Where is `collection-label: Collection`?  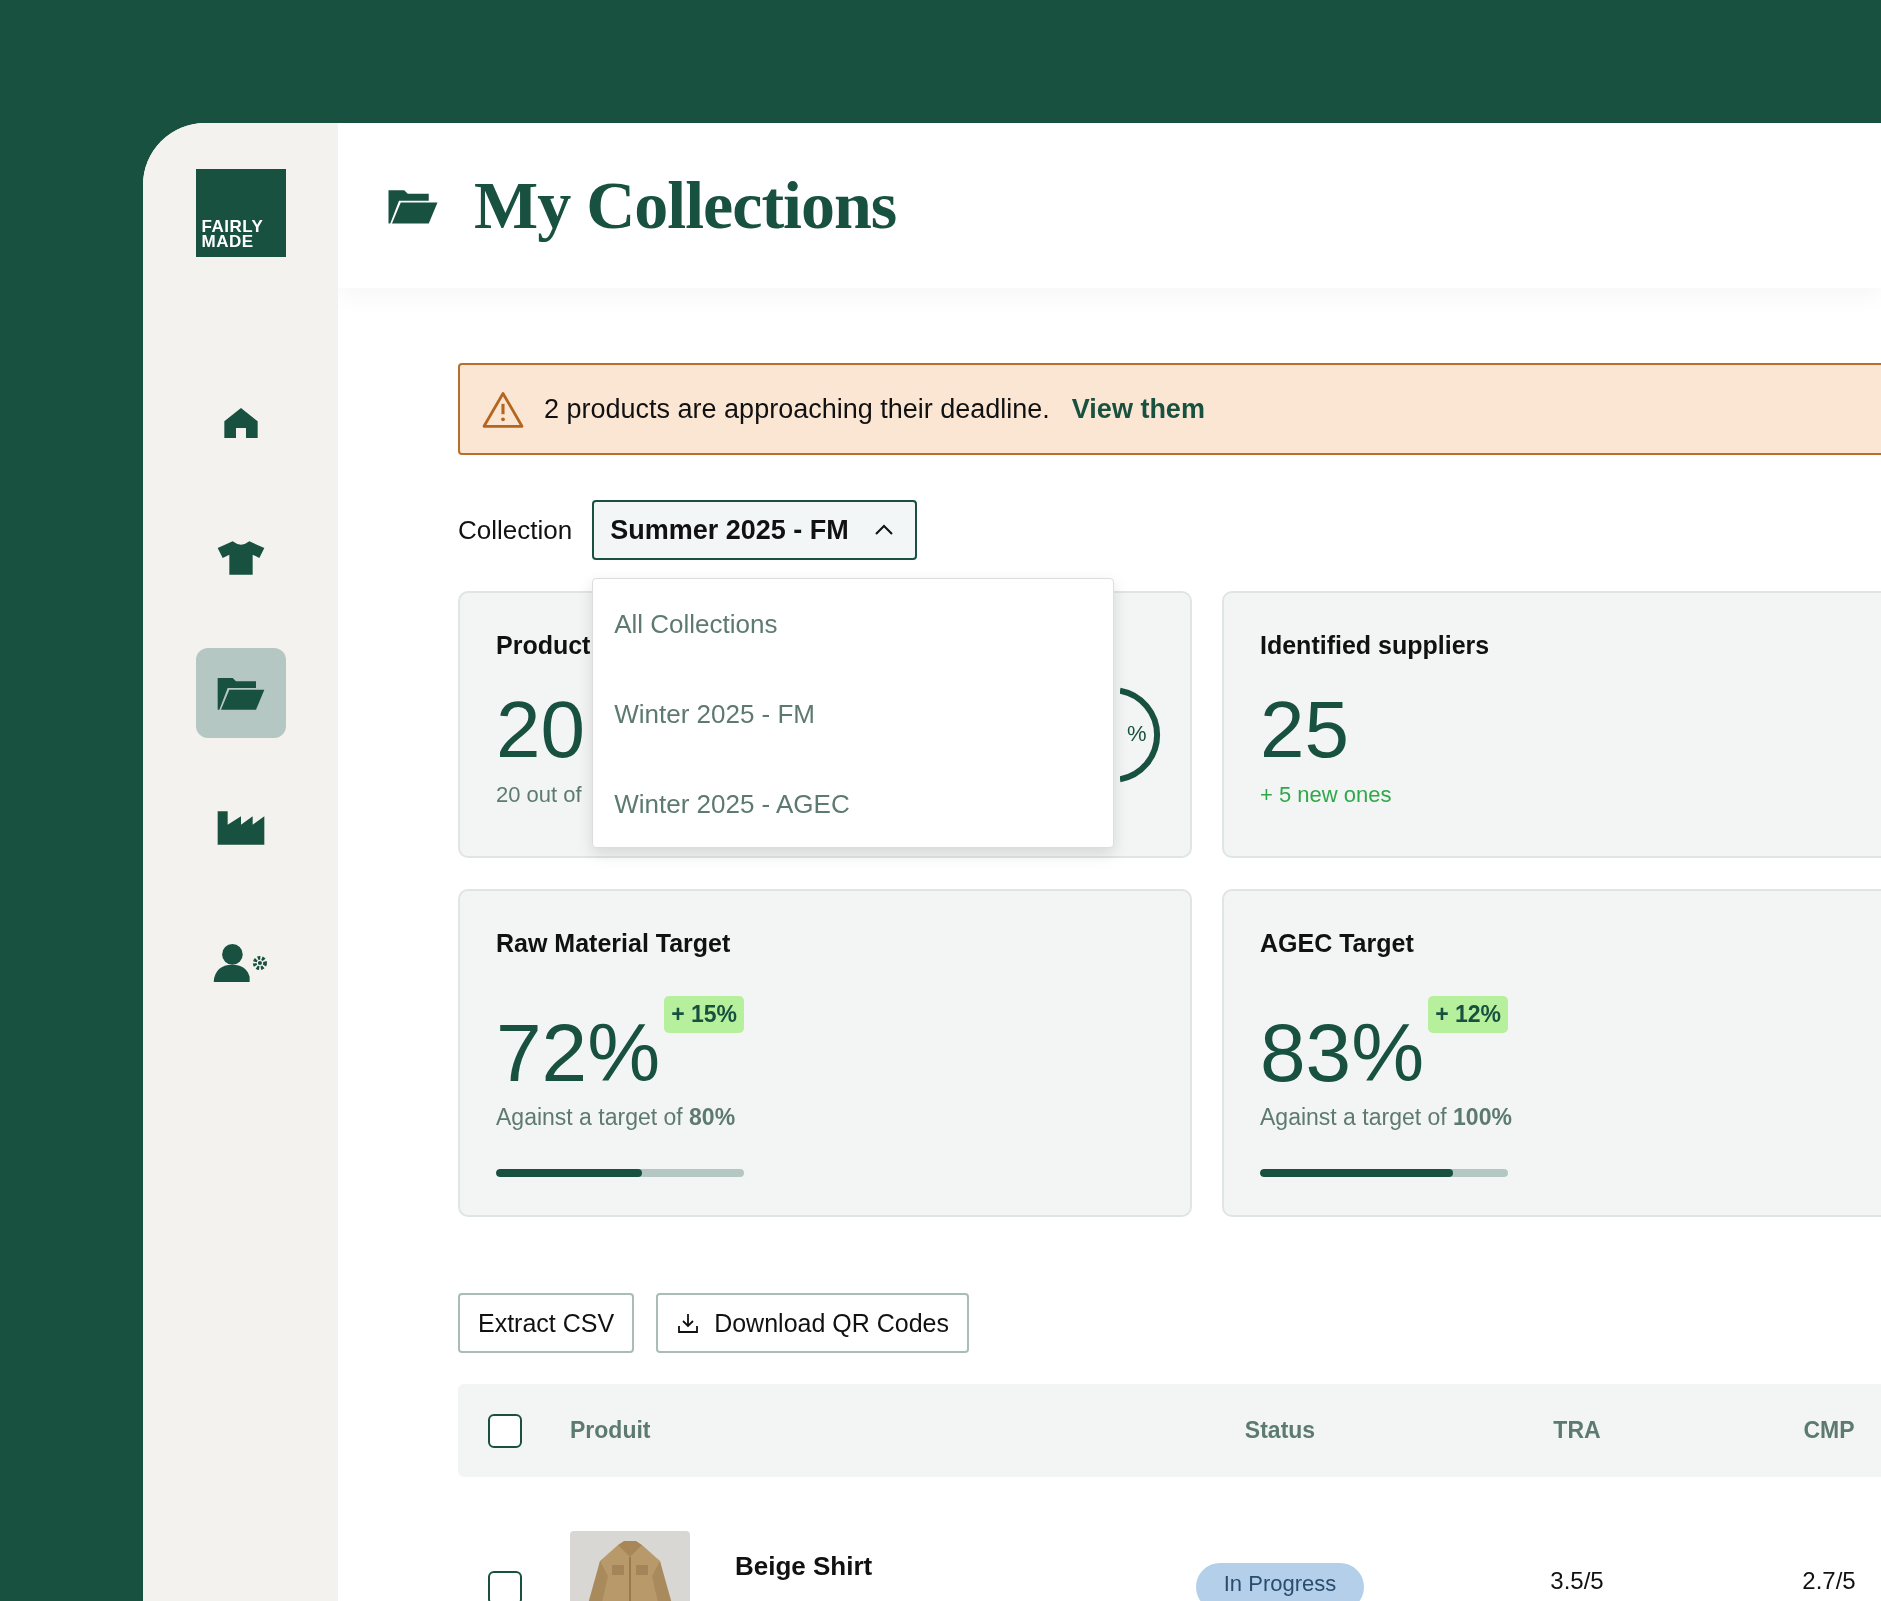 collection-label: Collection is located at coordinates (515, 530).